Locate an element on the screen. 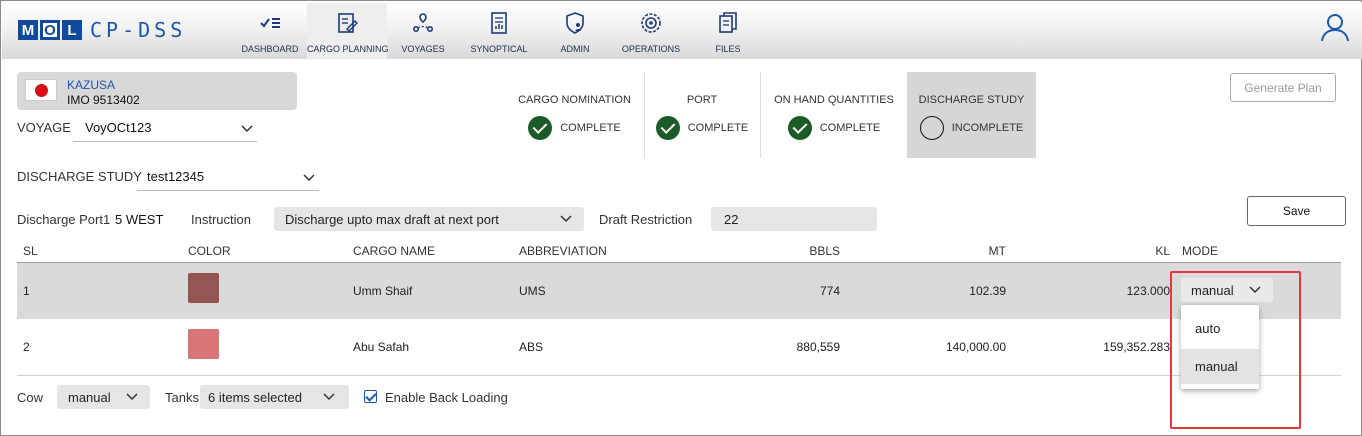 The width and height of the screenshot is (1362, 436). discharge-study-select: test12345 is located at coordinates (228, 177).